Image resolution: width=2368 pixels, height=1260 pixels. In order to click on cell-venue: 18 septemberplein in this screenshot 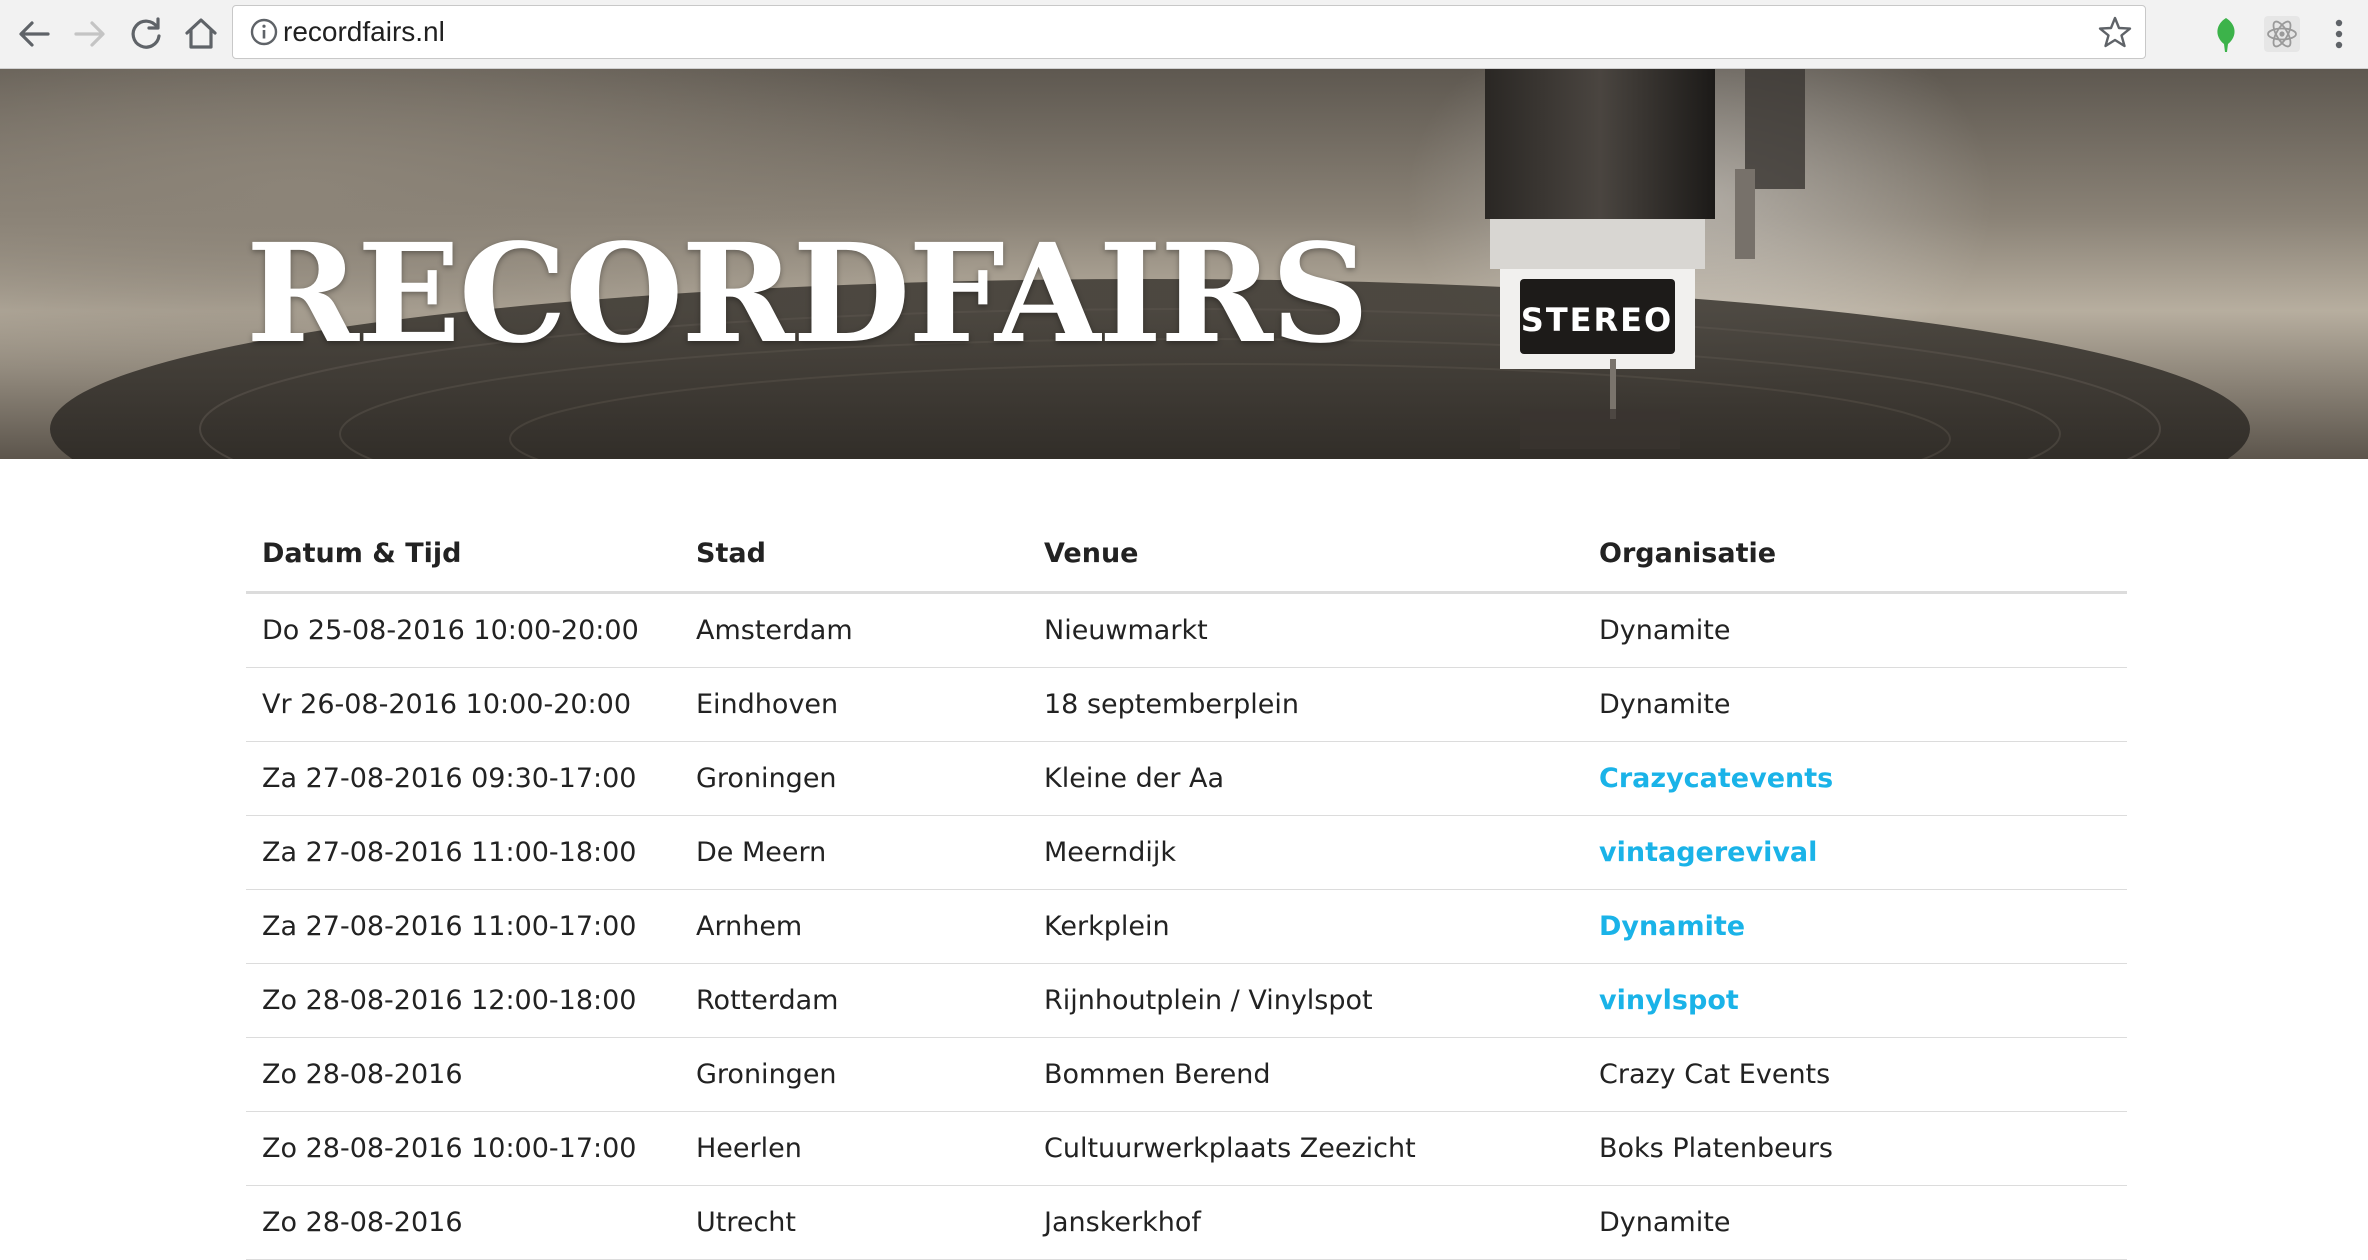, I will do `click(1305, 704)`.